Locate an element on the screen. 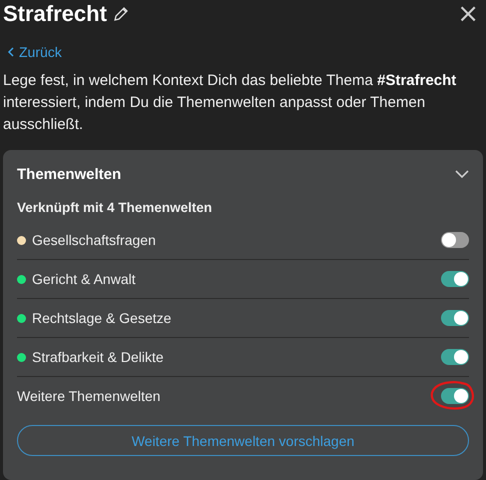 This screenshot has width=486, height=480. chevron-icon is located at coordinates (462, 174).